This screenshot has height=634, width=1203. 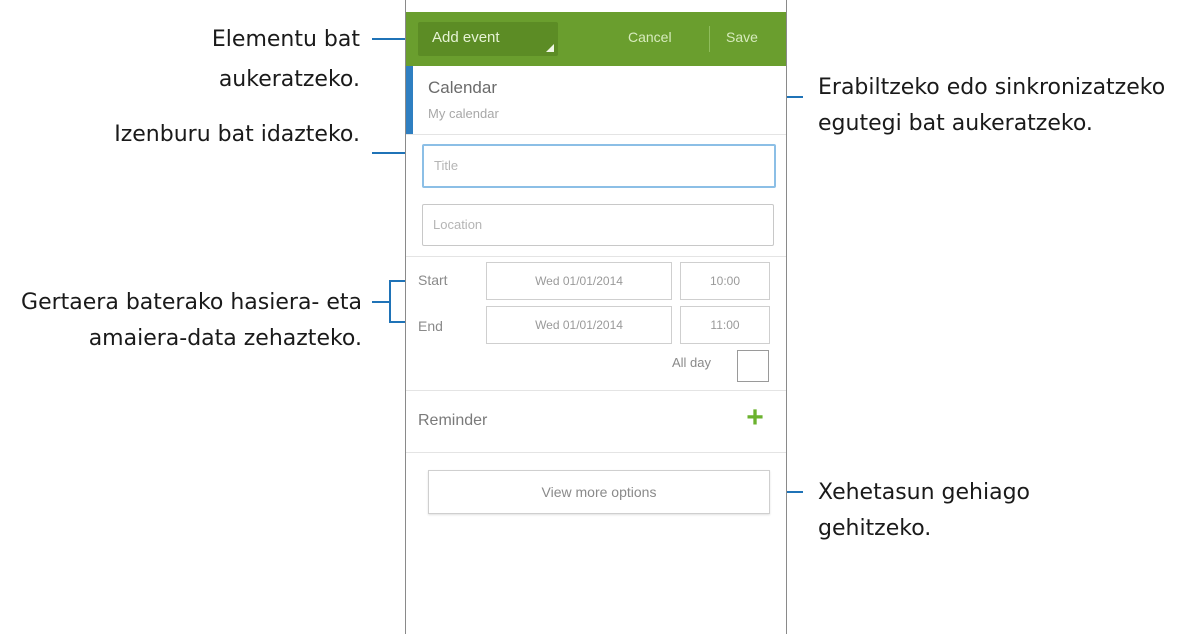 I want to click on calendar-subtitle: My calendar, so click(x=463, y=113).